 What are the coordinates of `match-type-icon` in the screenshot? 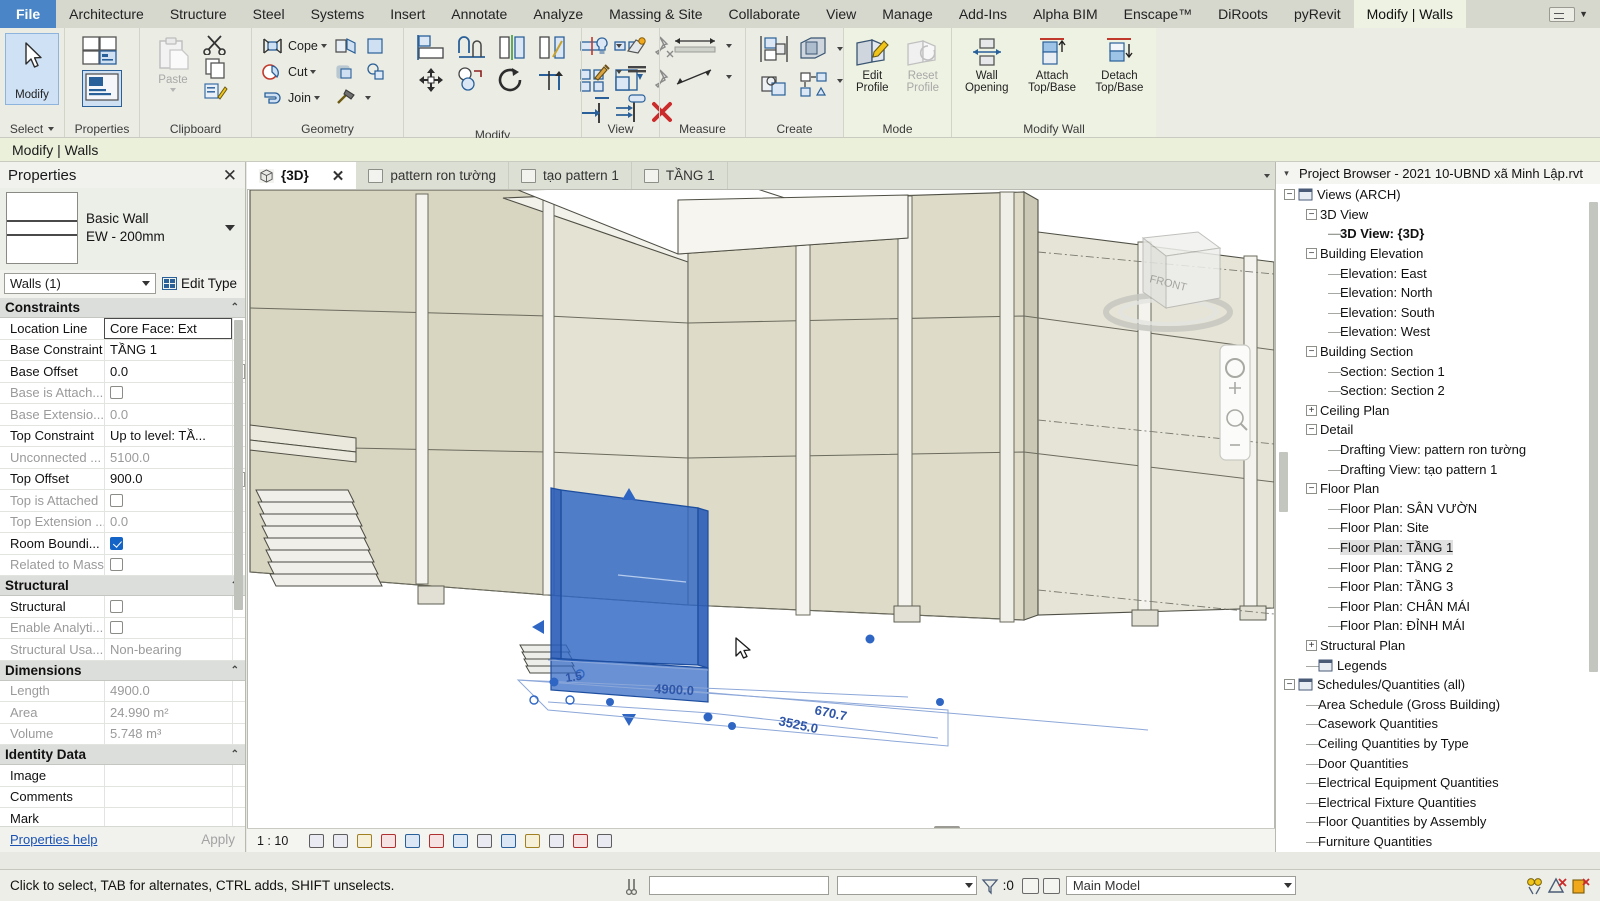 It's located at (216, 92).